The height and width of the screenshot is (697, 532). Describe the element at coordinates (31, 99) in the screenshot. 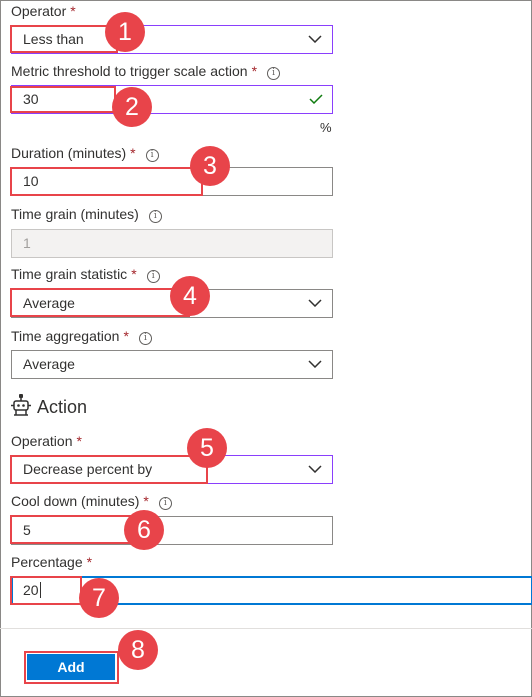

I see `threshold-value: 30` at that location.